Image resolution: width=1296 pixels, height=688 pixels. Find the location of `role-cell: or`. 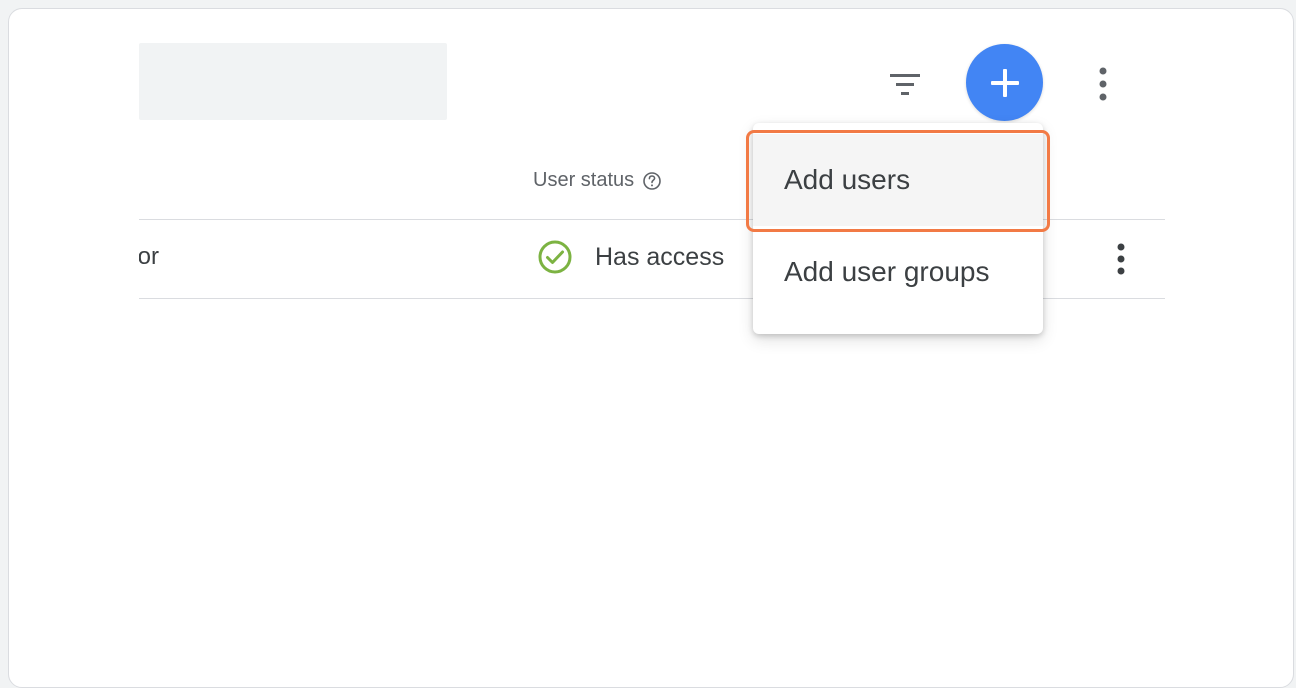

role-cell: or is located at coordinates (149, 256).